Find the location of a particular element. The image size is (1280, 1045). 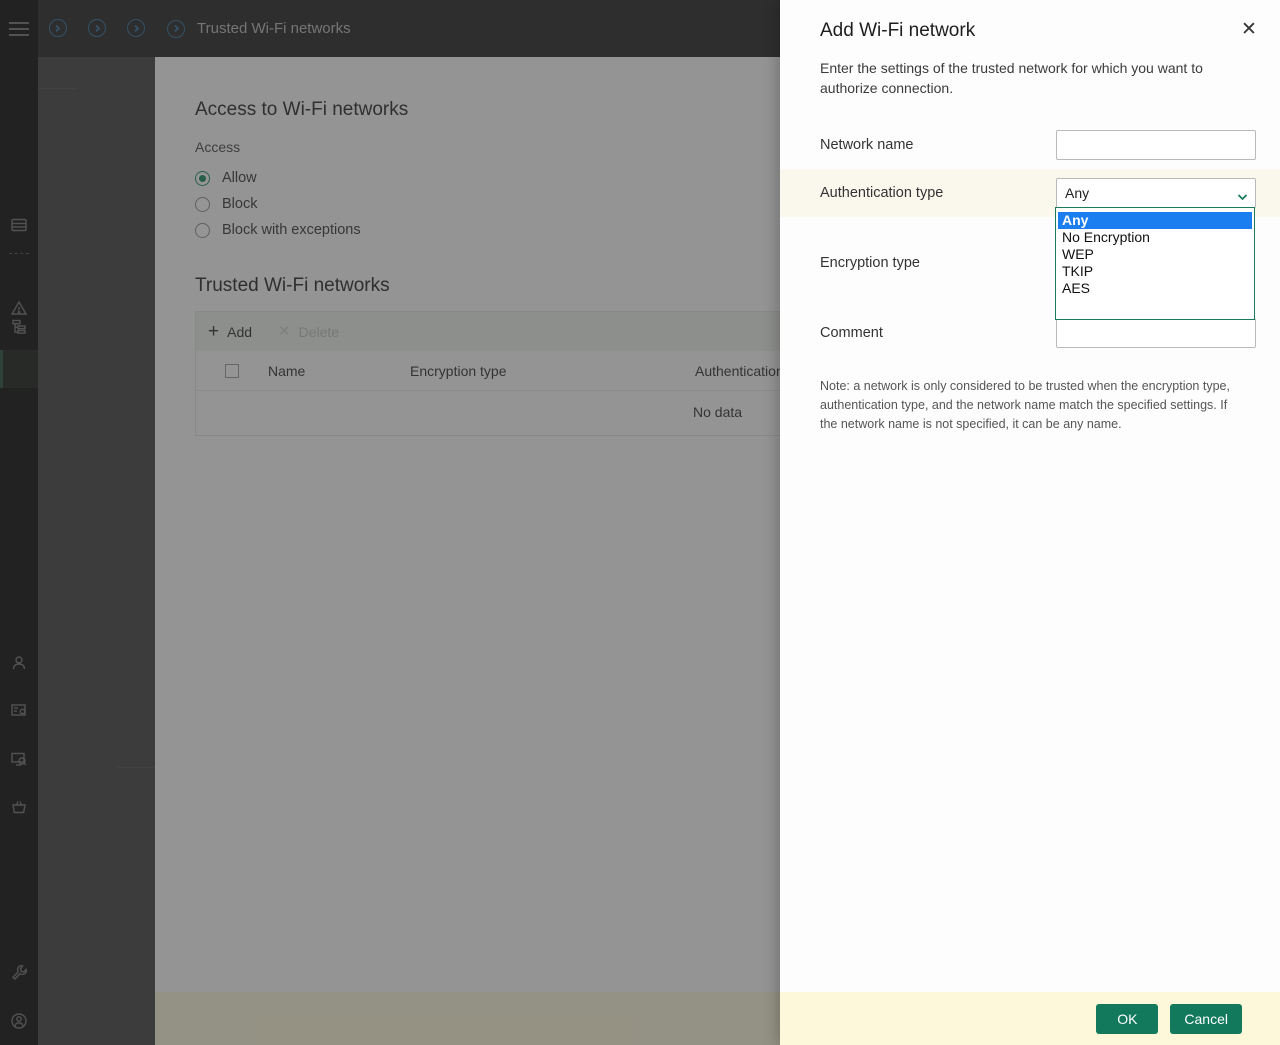

comment-input is located at coordinates (1156, 332).